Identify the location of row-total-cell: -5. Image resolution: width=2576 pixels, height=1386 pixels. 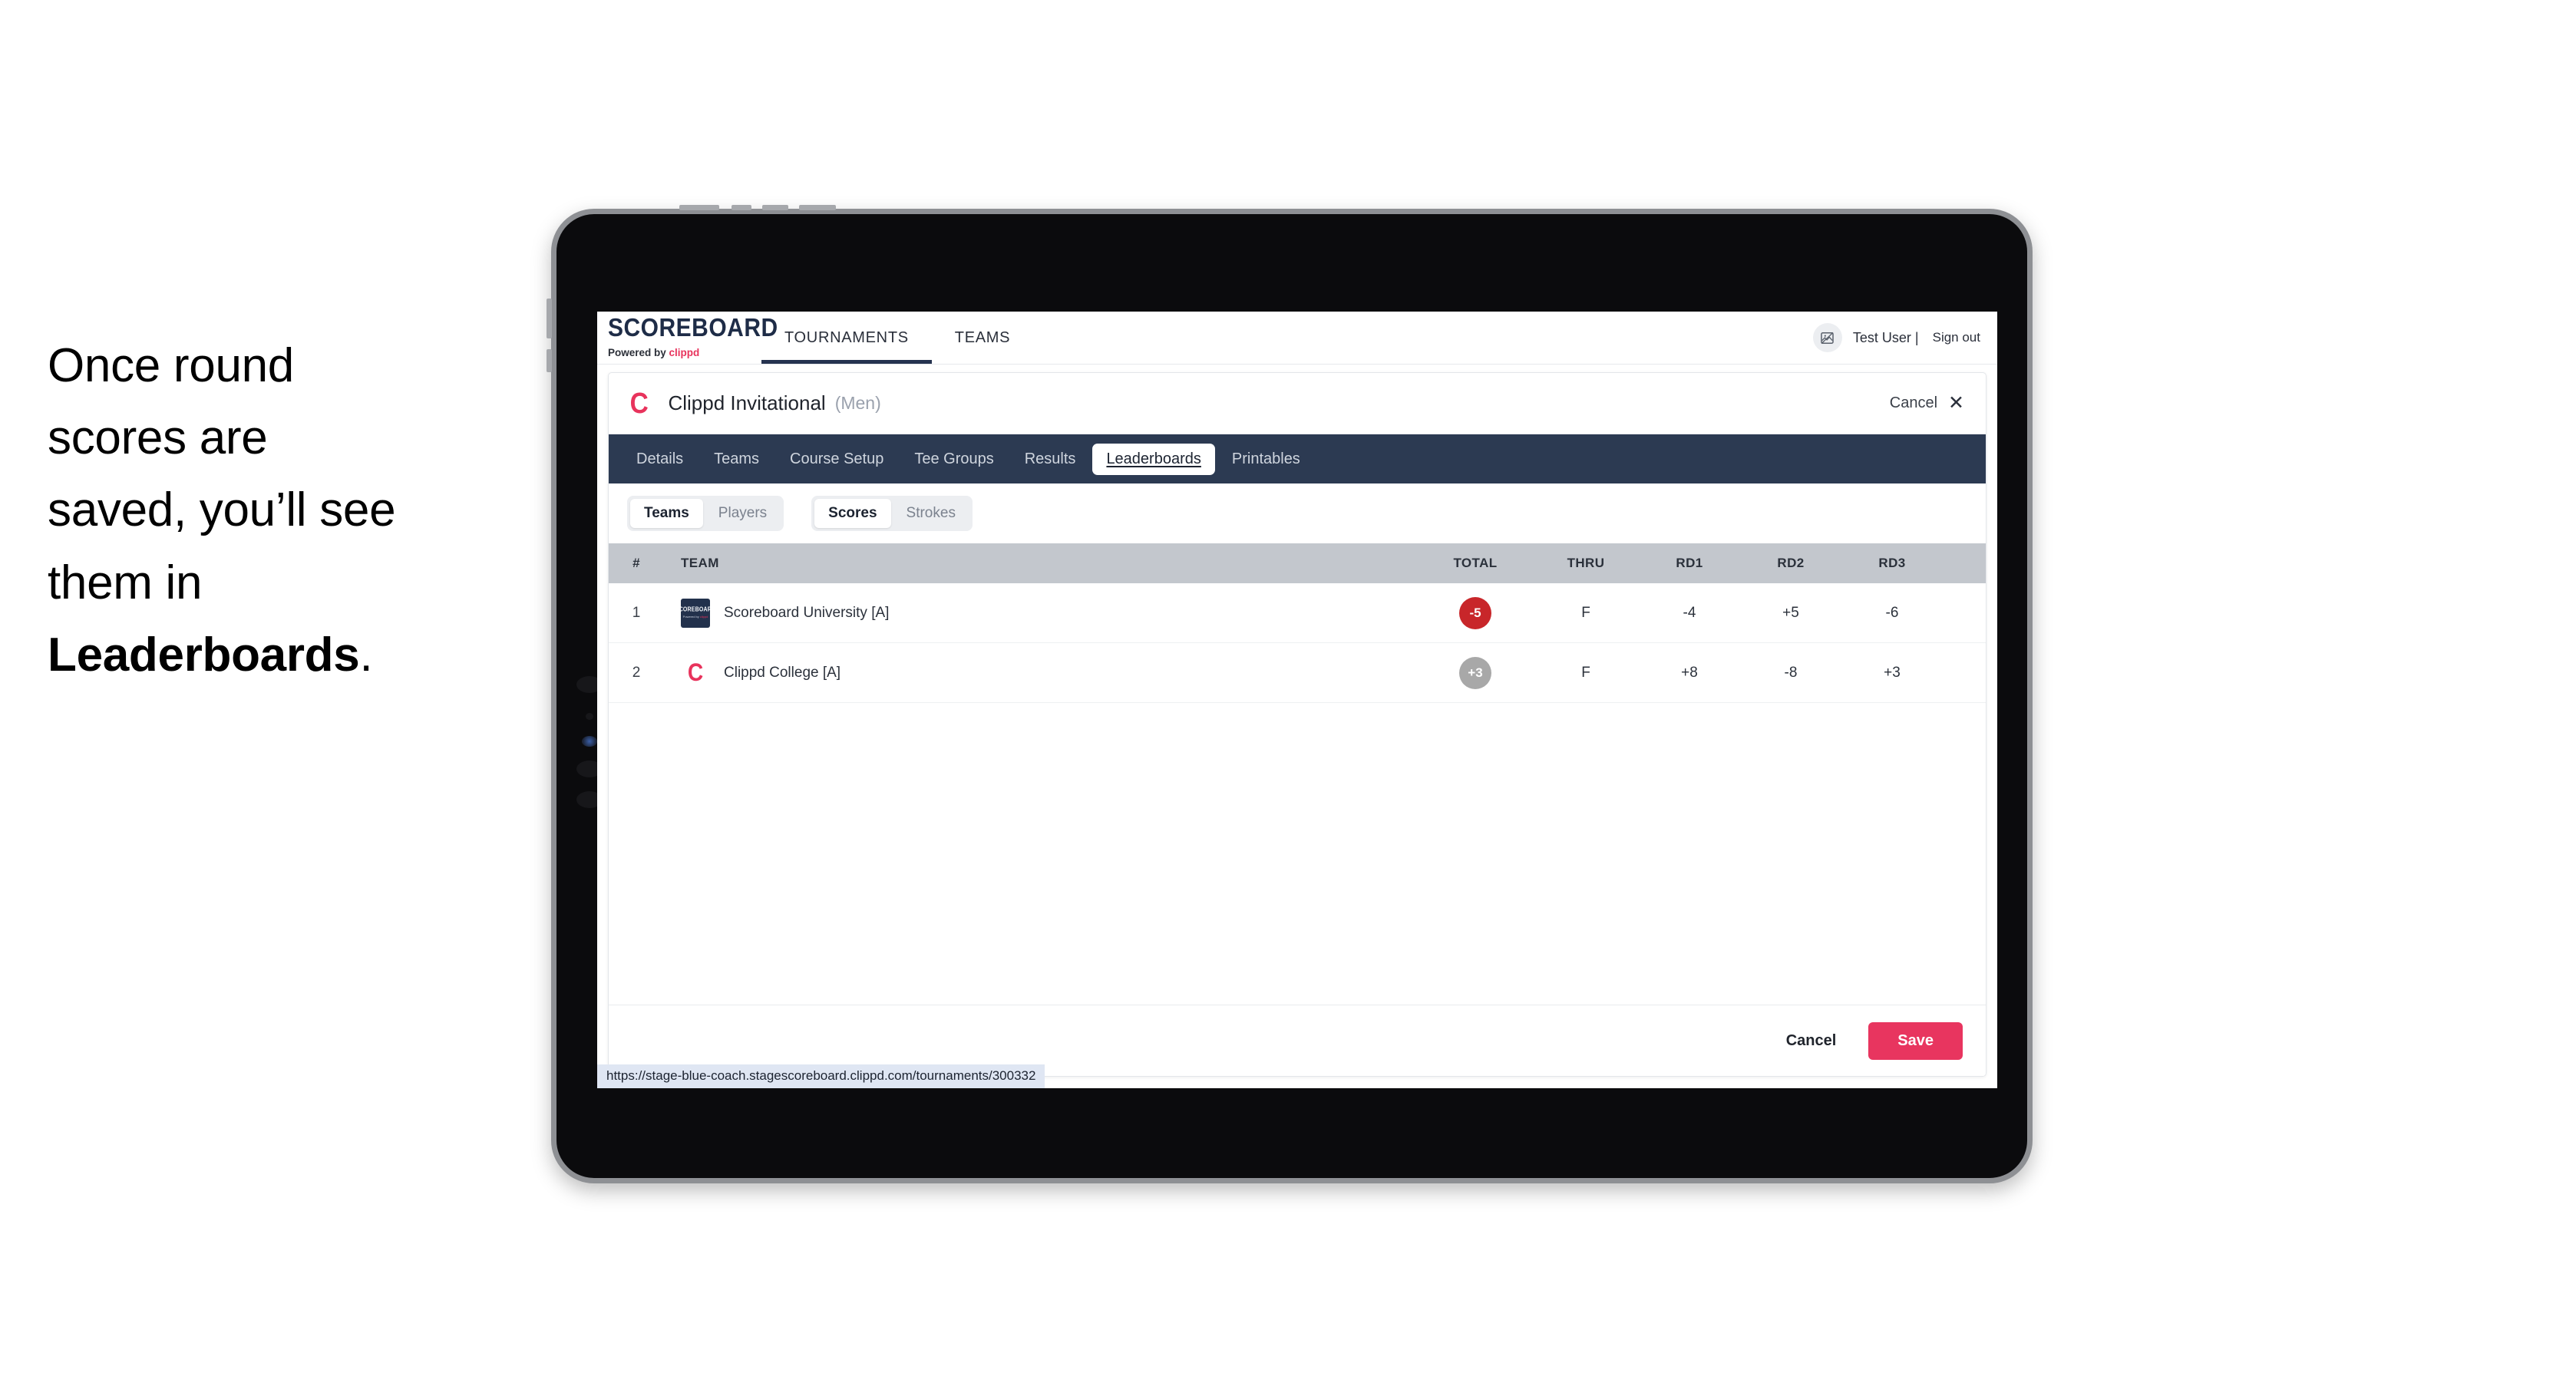
(1475, 612).